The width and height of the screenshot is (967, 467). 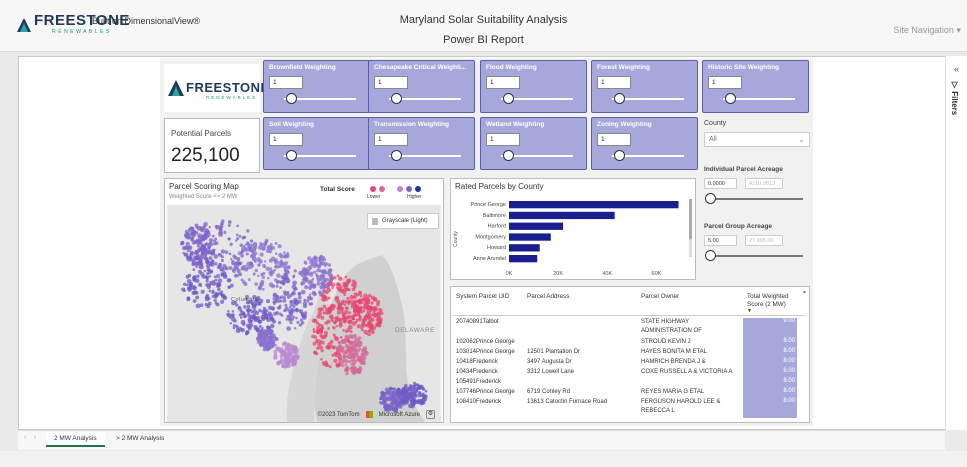 I want to click on potential-parcels-label: Potential Parcels, so click(x=201, y=133).